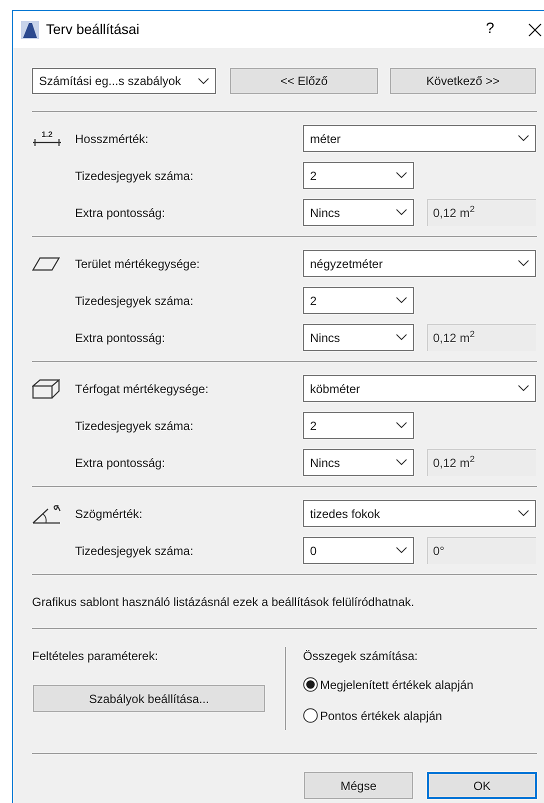  What do you see at coordinates (463, 81) in the screenshot?
I see `next-button: Következő >>` at bounding box center [463, 81].